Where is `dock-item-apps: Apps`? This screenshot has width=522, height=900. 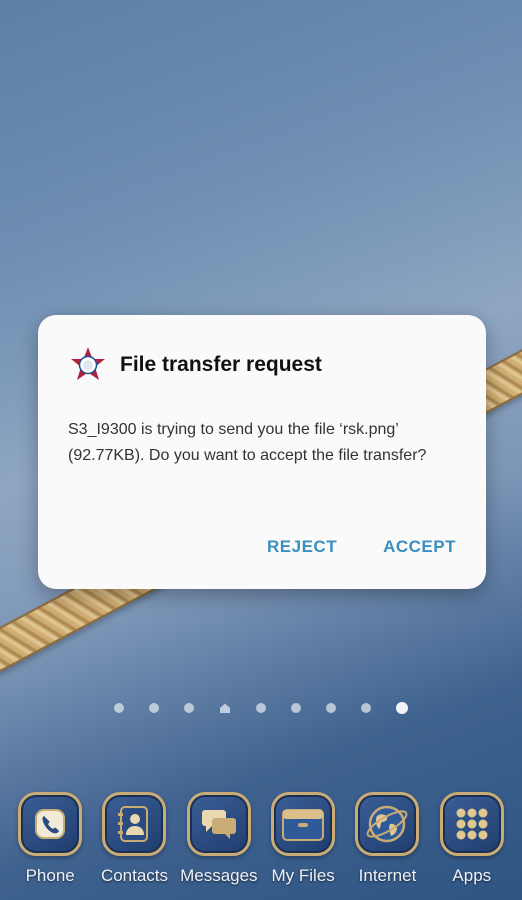 dock-item-apps: Apps is located at coordinates (472, 839).